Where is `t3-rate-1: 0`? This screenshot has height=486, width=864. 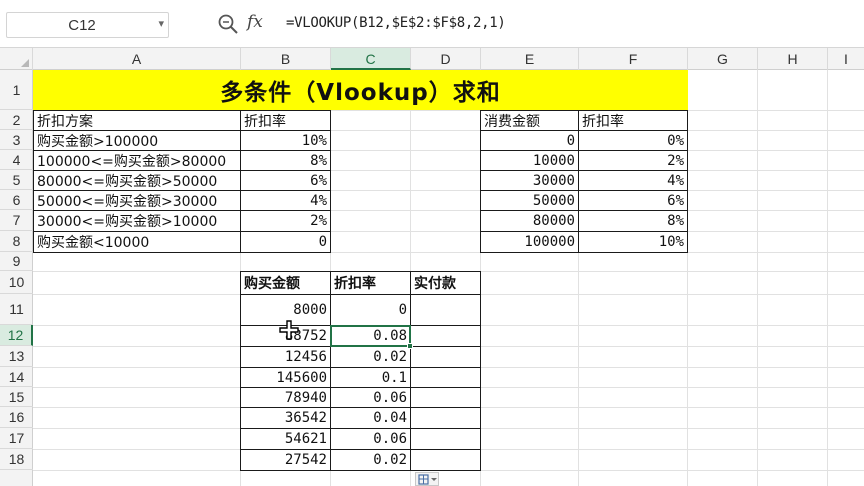
t3-rate-1: 0 is located at coordinates (370, 310).